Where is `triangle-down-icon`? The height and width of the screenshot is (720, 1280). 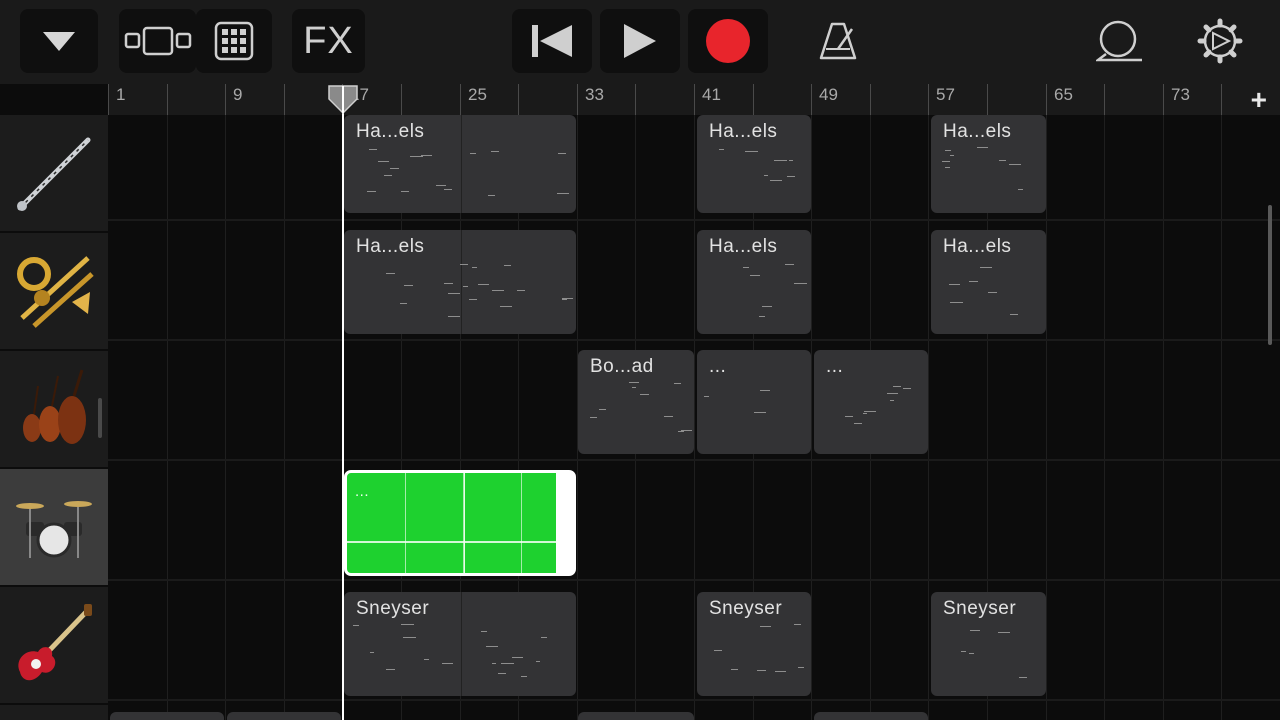 triangle-down-icon is located at coordinates (59, 41).